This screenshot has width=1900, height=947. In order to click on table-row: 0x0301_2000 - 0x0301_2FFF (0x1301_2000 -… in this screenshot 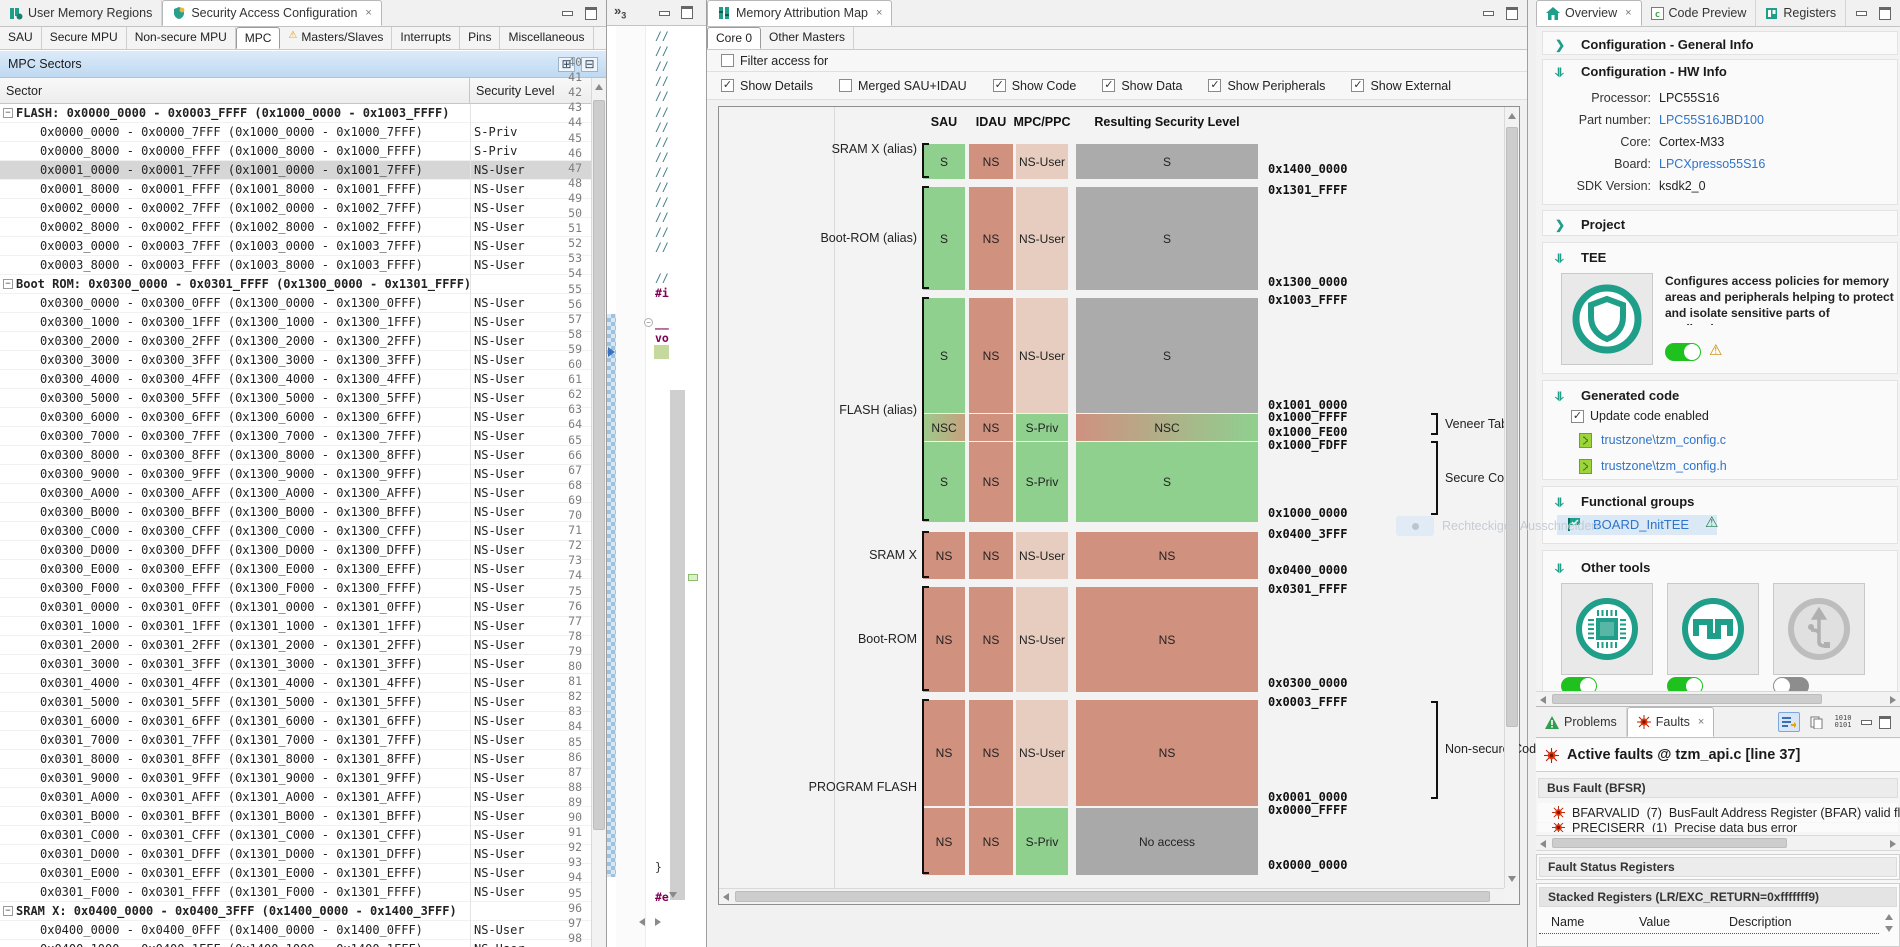, I will do `click(295, 645)`.